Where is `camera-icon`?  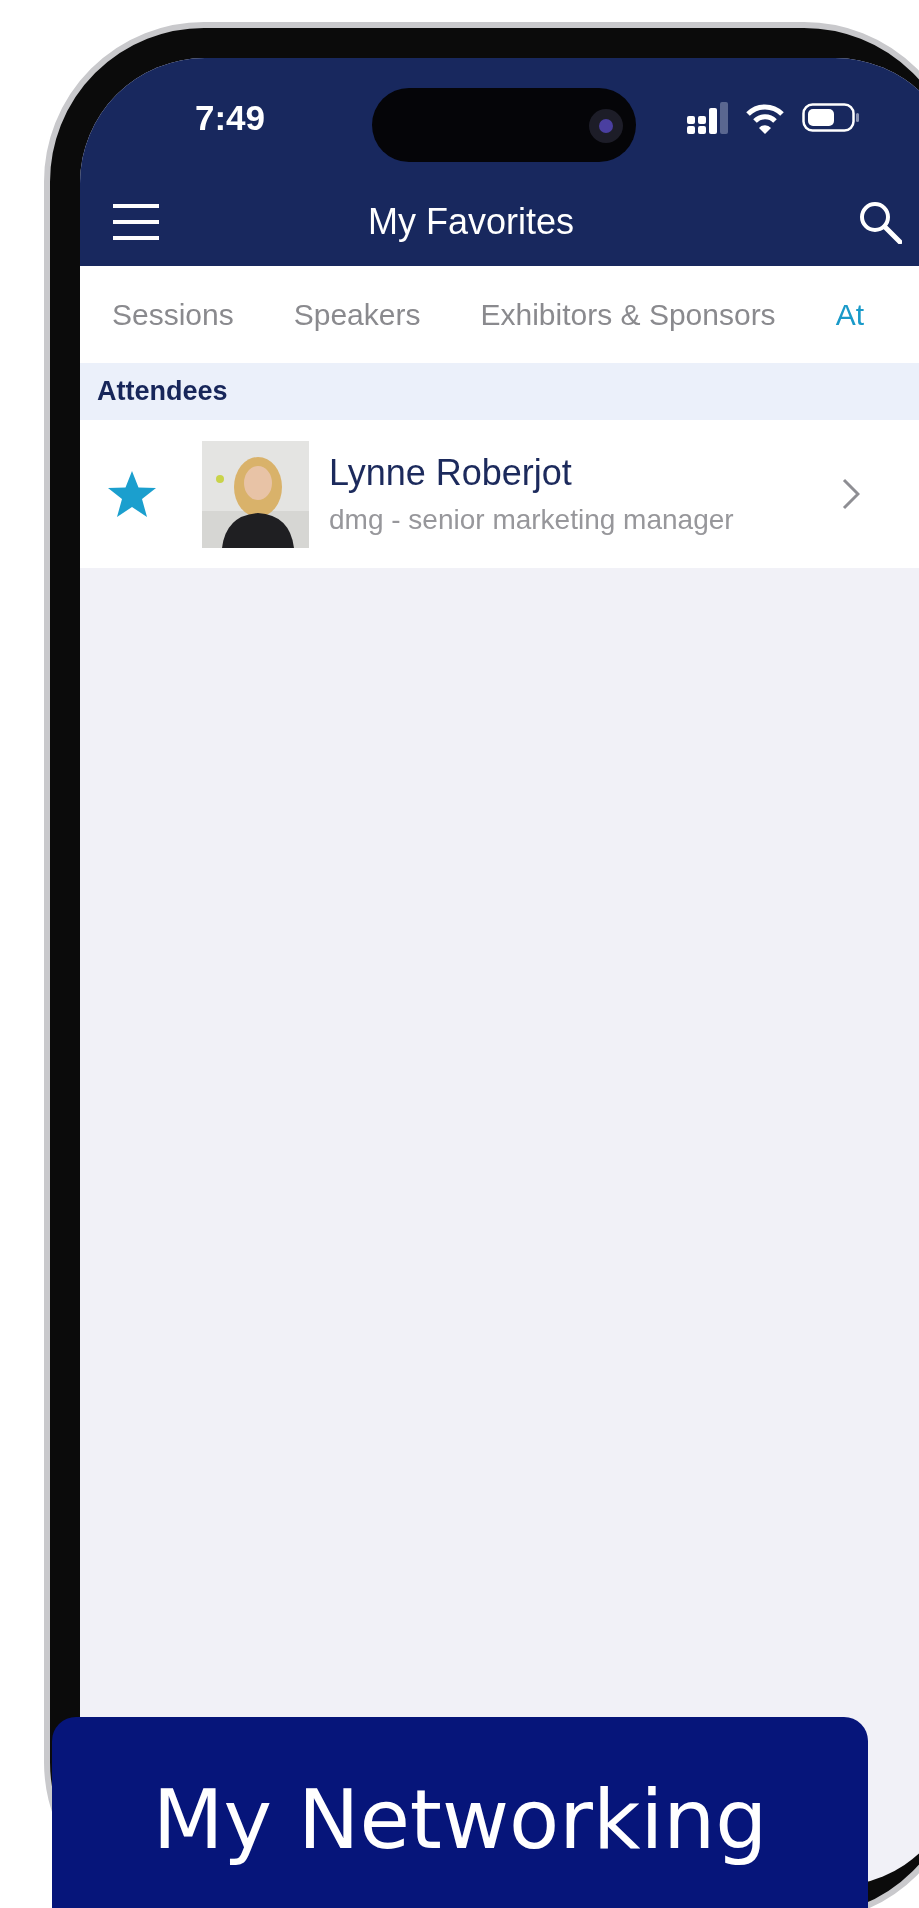
camera-icon is located at coordinates (606, 126).